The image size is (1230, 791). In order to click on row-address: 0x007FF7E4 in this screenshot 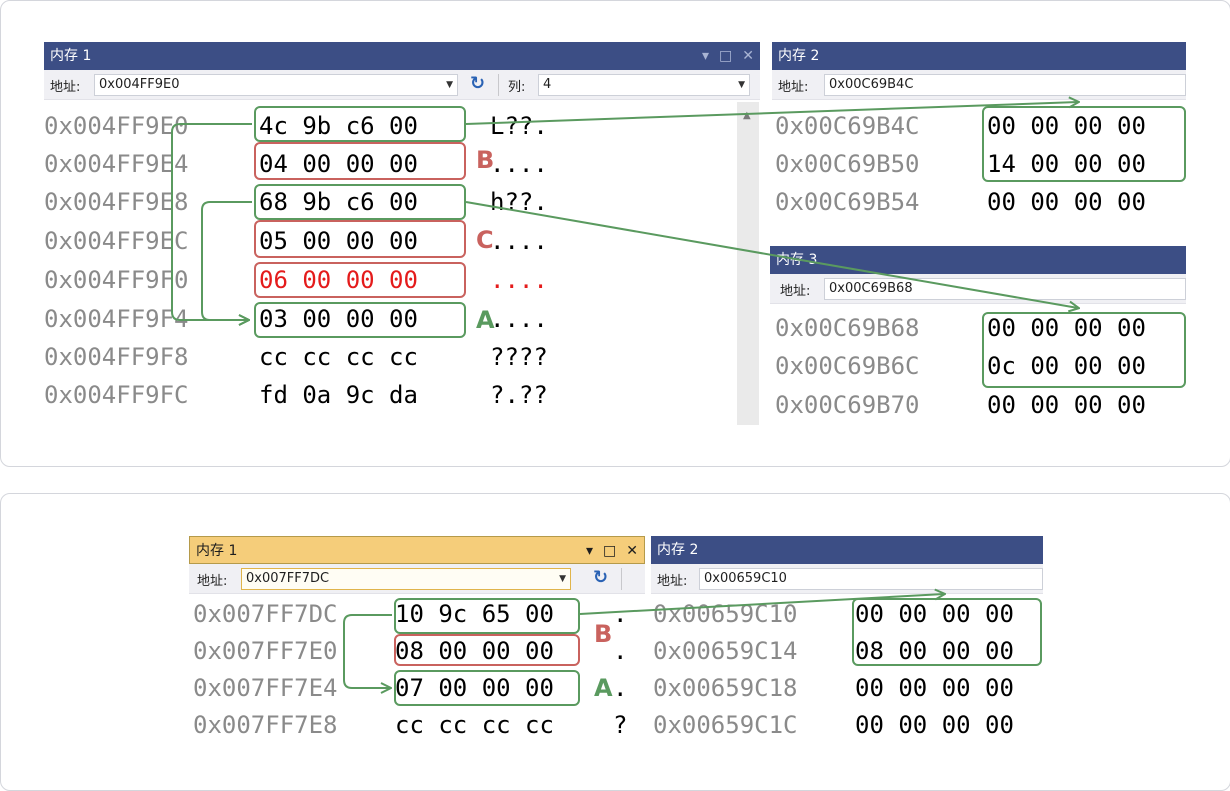, I will do `click(265, 688)`.